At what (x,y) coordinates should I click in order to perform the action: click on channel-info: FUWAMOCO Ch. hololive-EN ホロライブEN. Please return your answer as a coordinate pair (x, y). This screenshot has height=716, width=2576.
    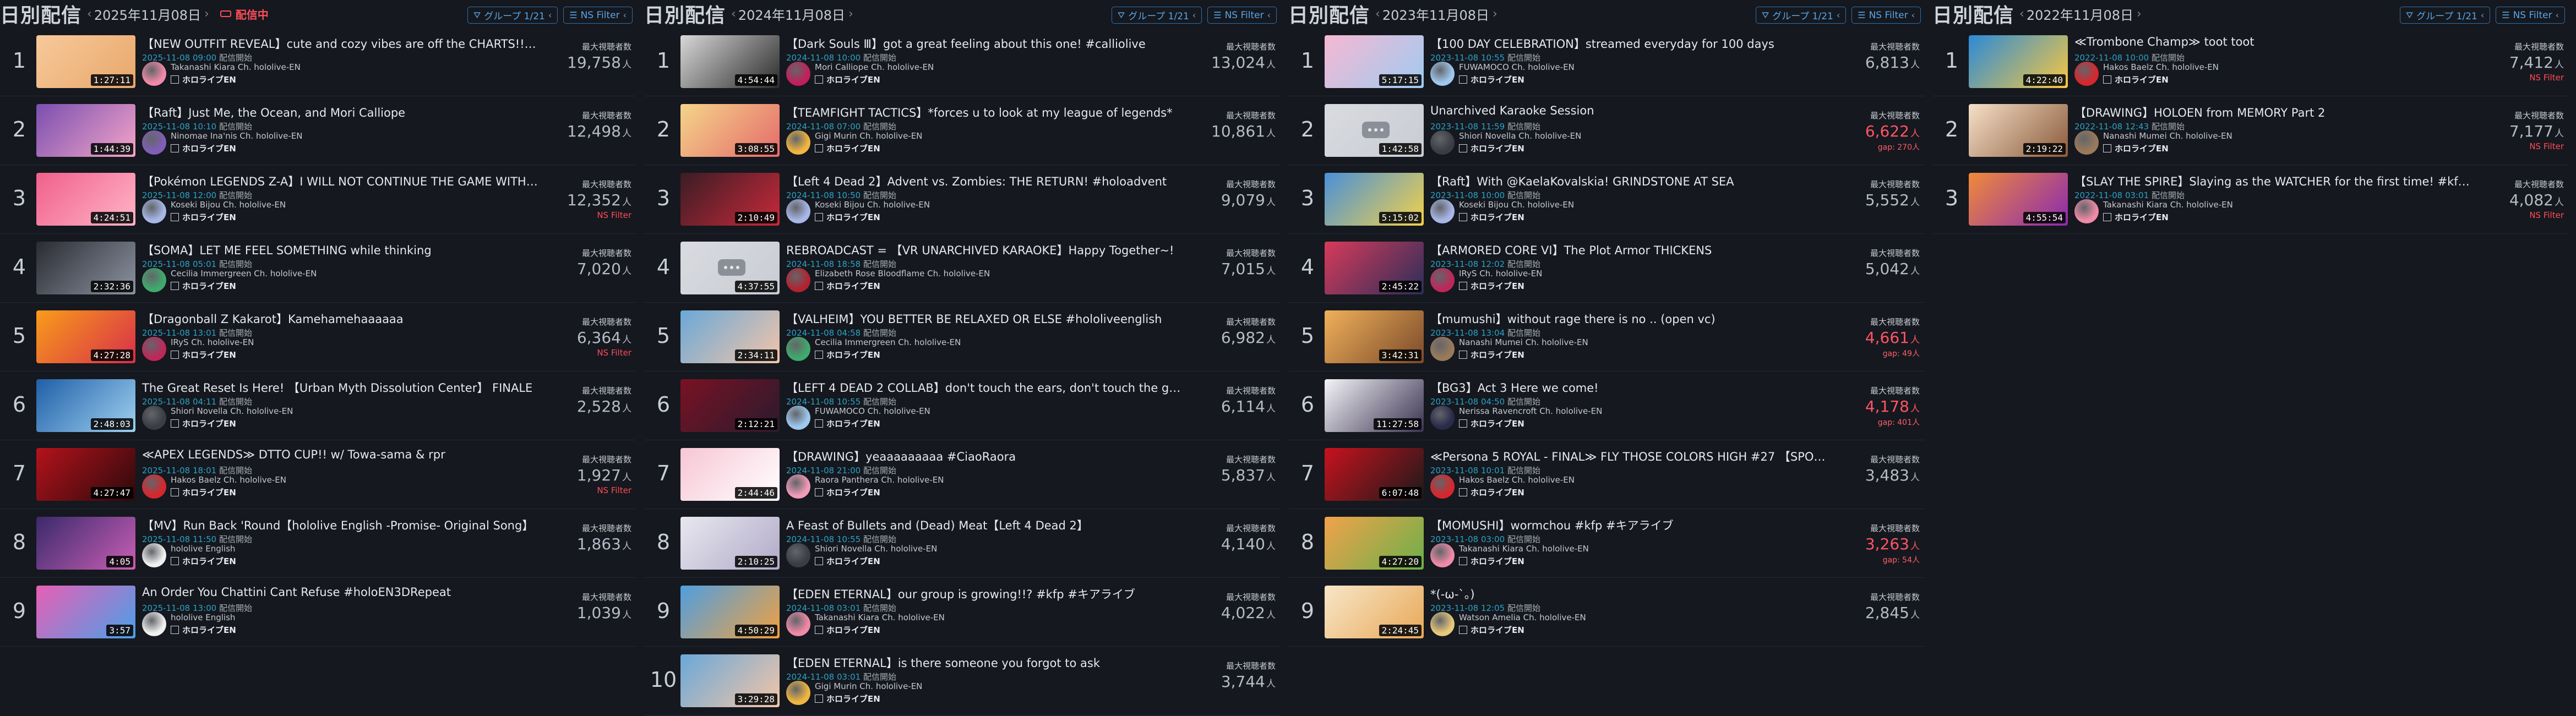
    Looking at the image, I should click on (858, 418).